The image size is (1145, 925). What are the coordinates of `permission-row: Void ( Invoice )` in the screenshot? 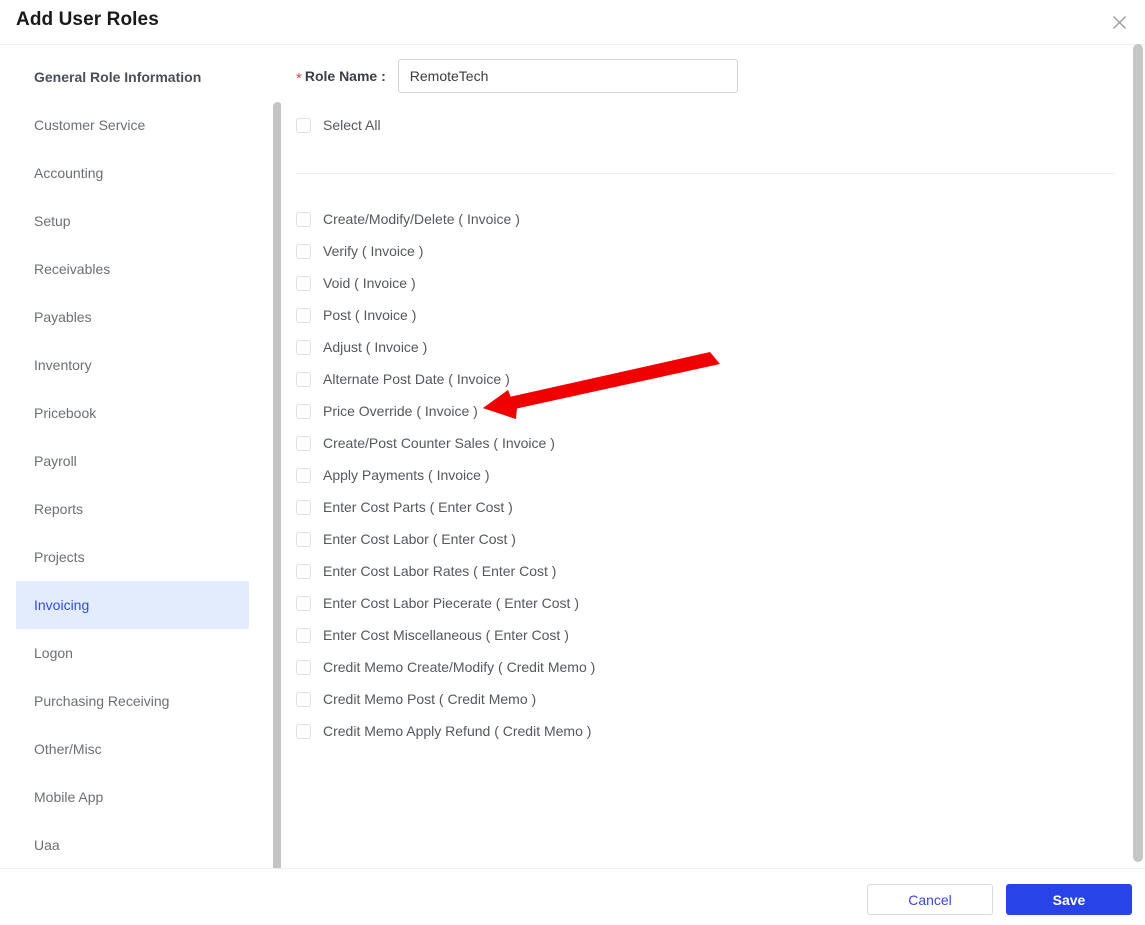 It's located at (706, 283).